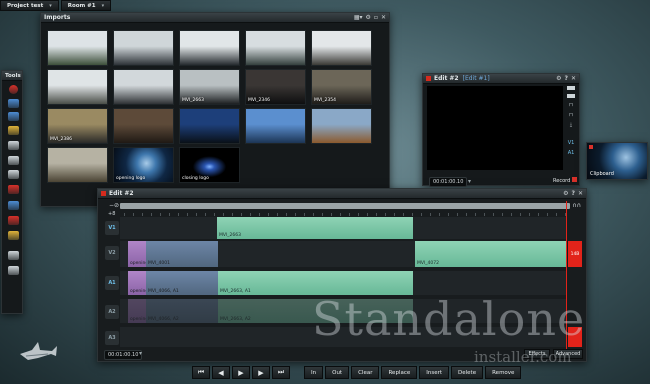  Describe the element at coordinates (495, 128) in the screenshot. I see `video-preview` at that location.